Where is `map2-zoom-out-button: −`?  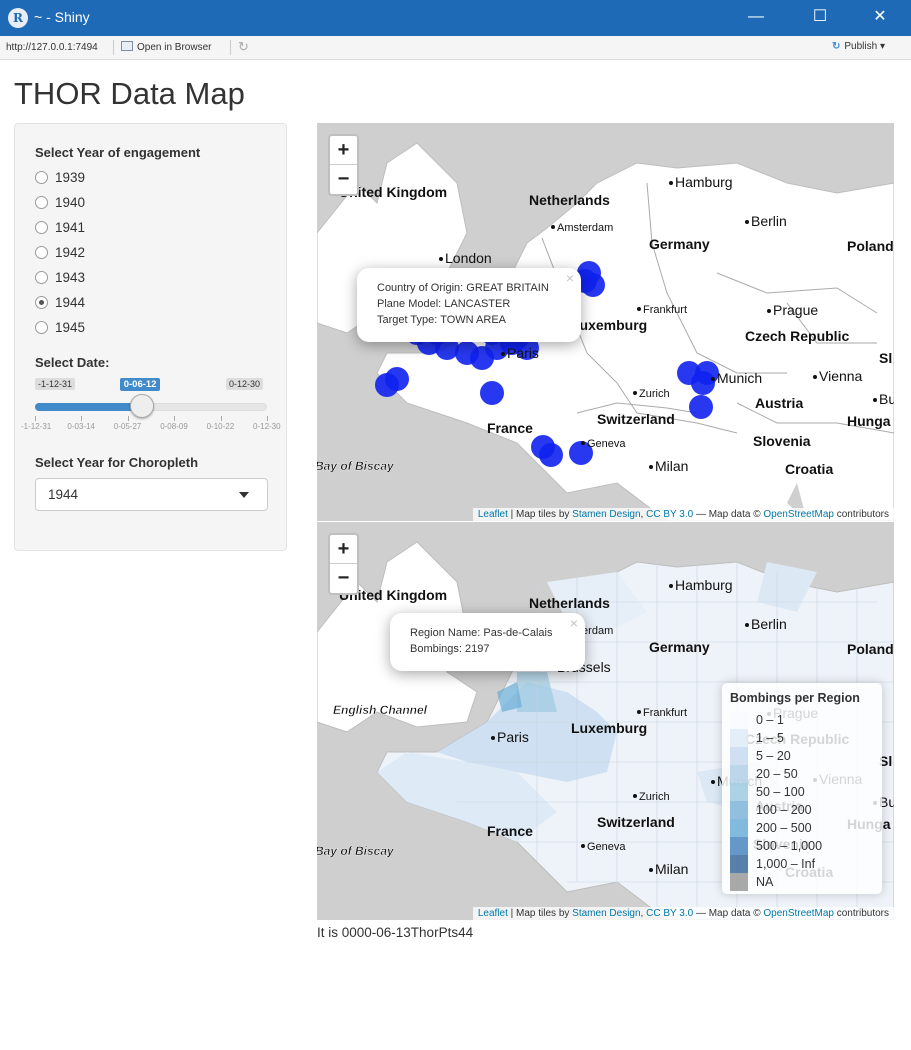
map2-zoom-out-button: − is located at coordinates (343, 578).